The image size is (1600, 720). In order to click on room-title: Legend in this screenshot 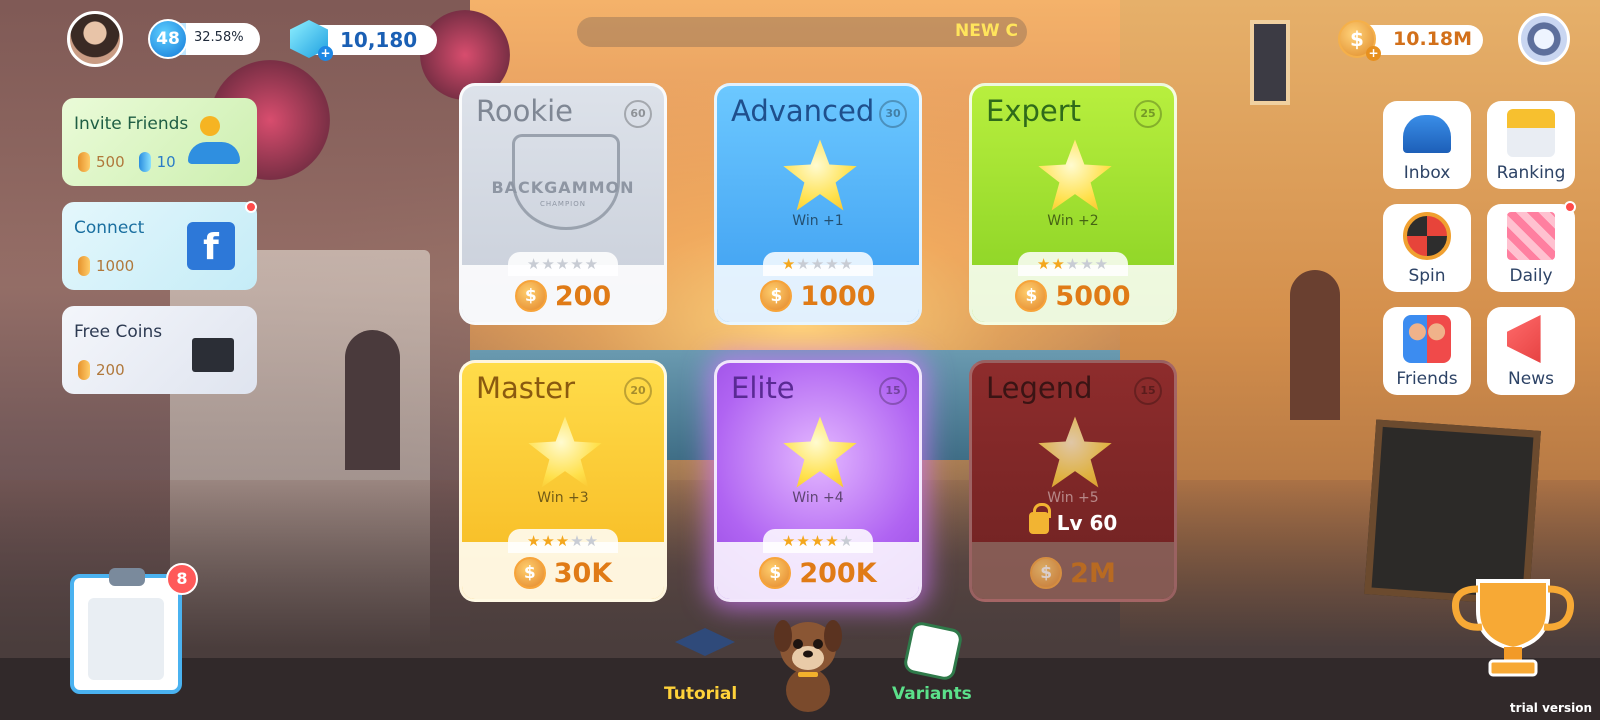, I will do `click(1039, 388)`.